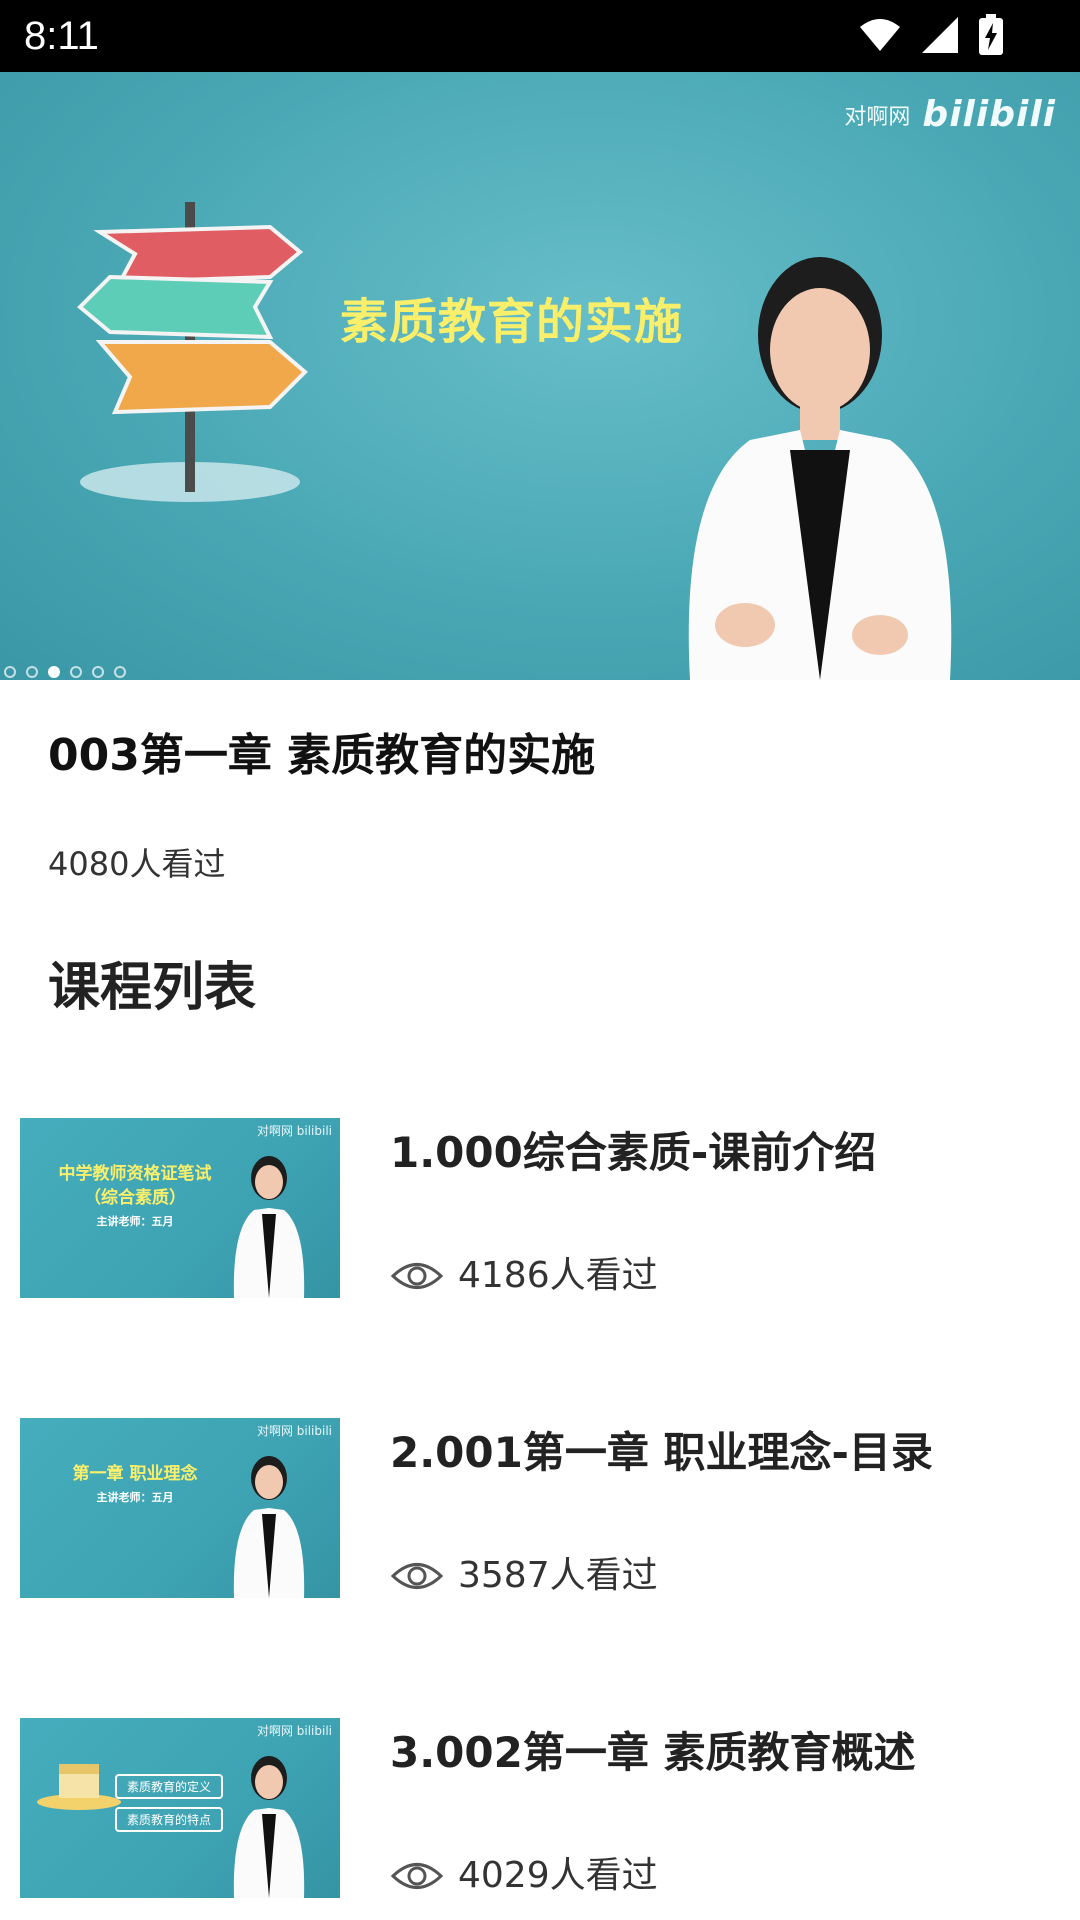 This screenshot has width=1080, height=1920. I want to click on thumbnail-caption: 中学教师资格证笔试 （综合素质） 主讲老师：五月, so click(135, 1198).